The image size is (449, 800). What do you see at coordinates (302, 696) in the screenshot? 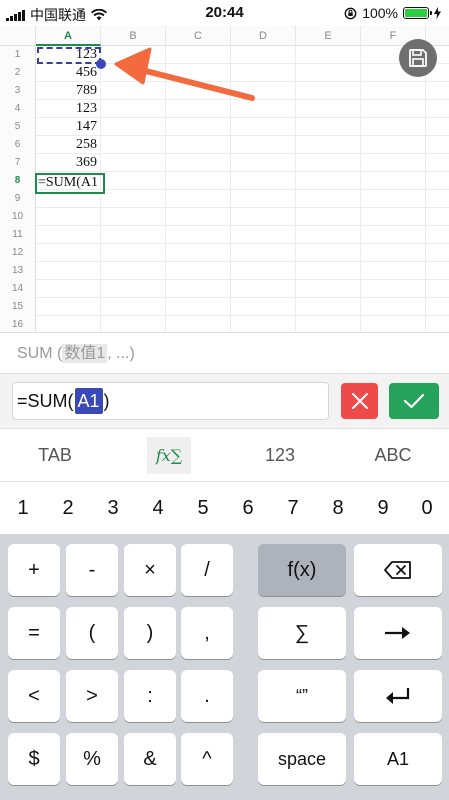
I see `quotes-key: “”` at bounding box center [302, 696].